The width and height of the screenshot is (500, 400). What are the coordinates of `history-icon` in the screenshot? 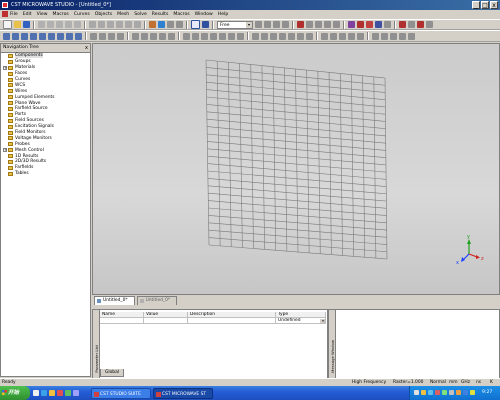 It's located at (101, 24).